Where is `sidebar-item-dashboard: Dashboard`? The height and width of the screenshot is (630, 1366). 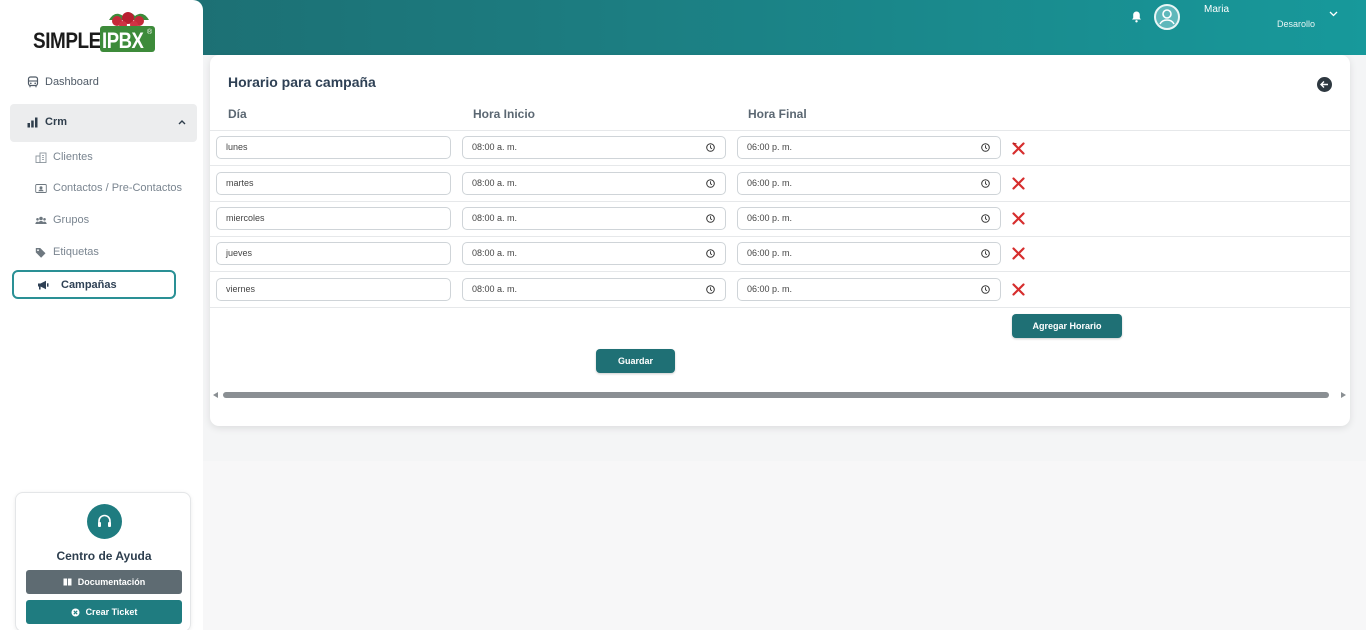 sidebar-item-dashboard: Dashboard is located at coordinates (63, 82).